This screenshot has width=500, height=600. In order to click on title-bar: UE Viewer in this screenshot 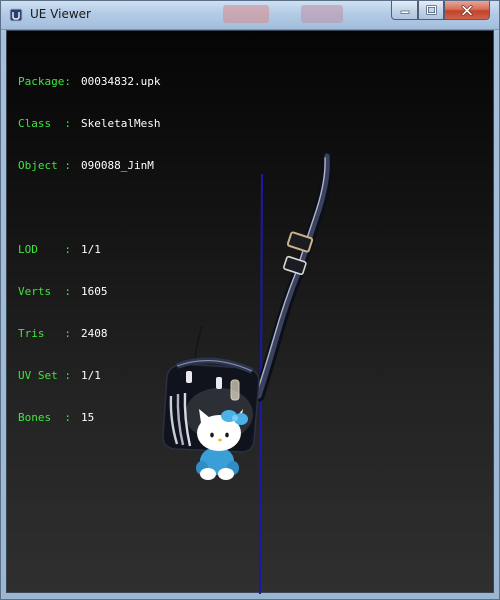, I will do `click(250, 15)`.